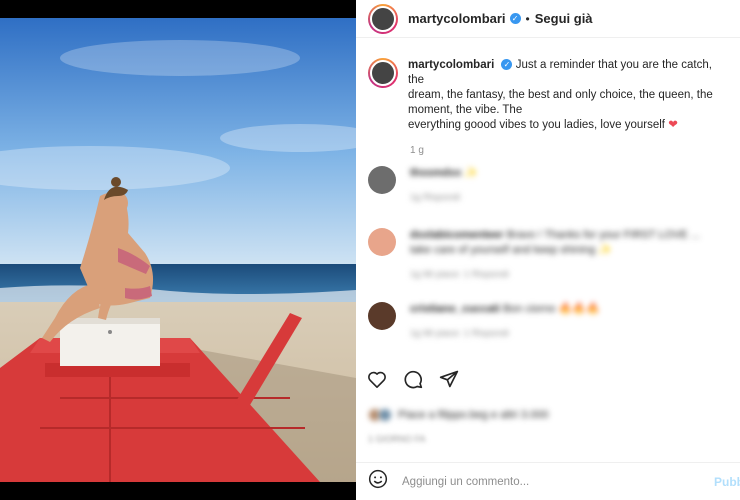  Describe the element at coordinates (383, 18) in the screenshot. I see `author-avatar` at that location.